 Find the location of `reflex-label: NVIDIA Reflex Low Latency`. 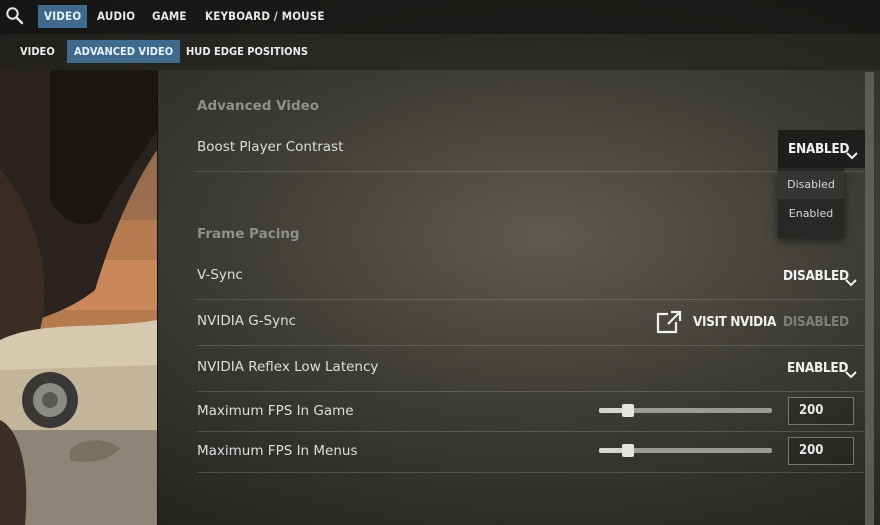

reflex-label: NVIDIA Reflex Low Latency is located at coordinates (288, 367).